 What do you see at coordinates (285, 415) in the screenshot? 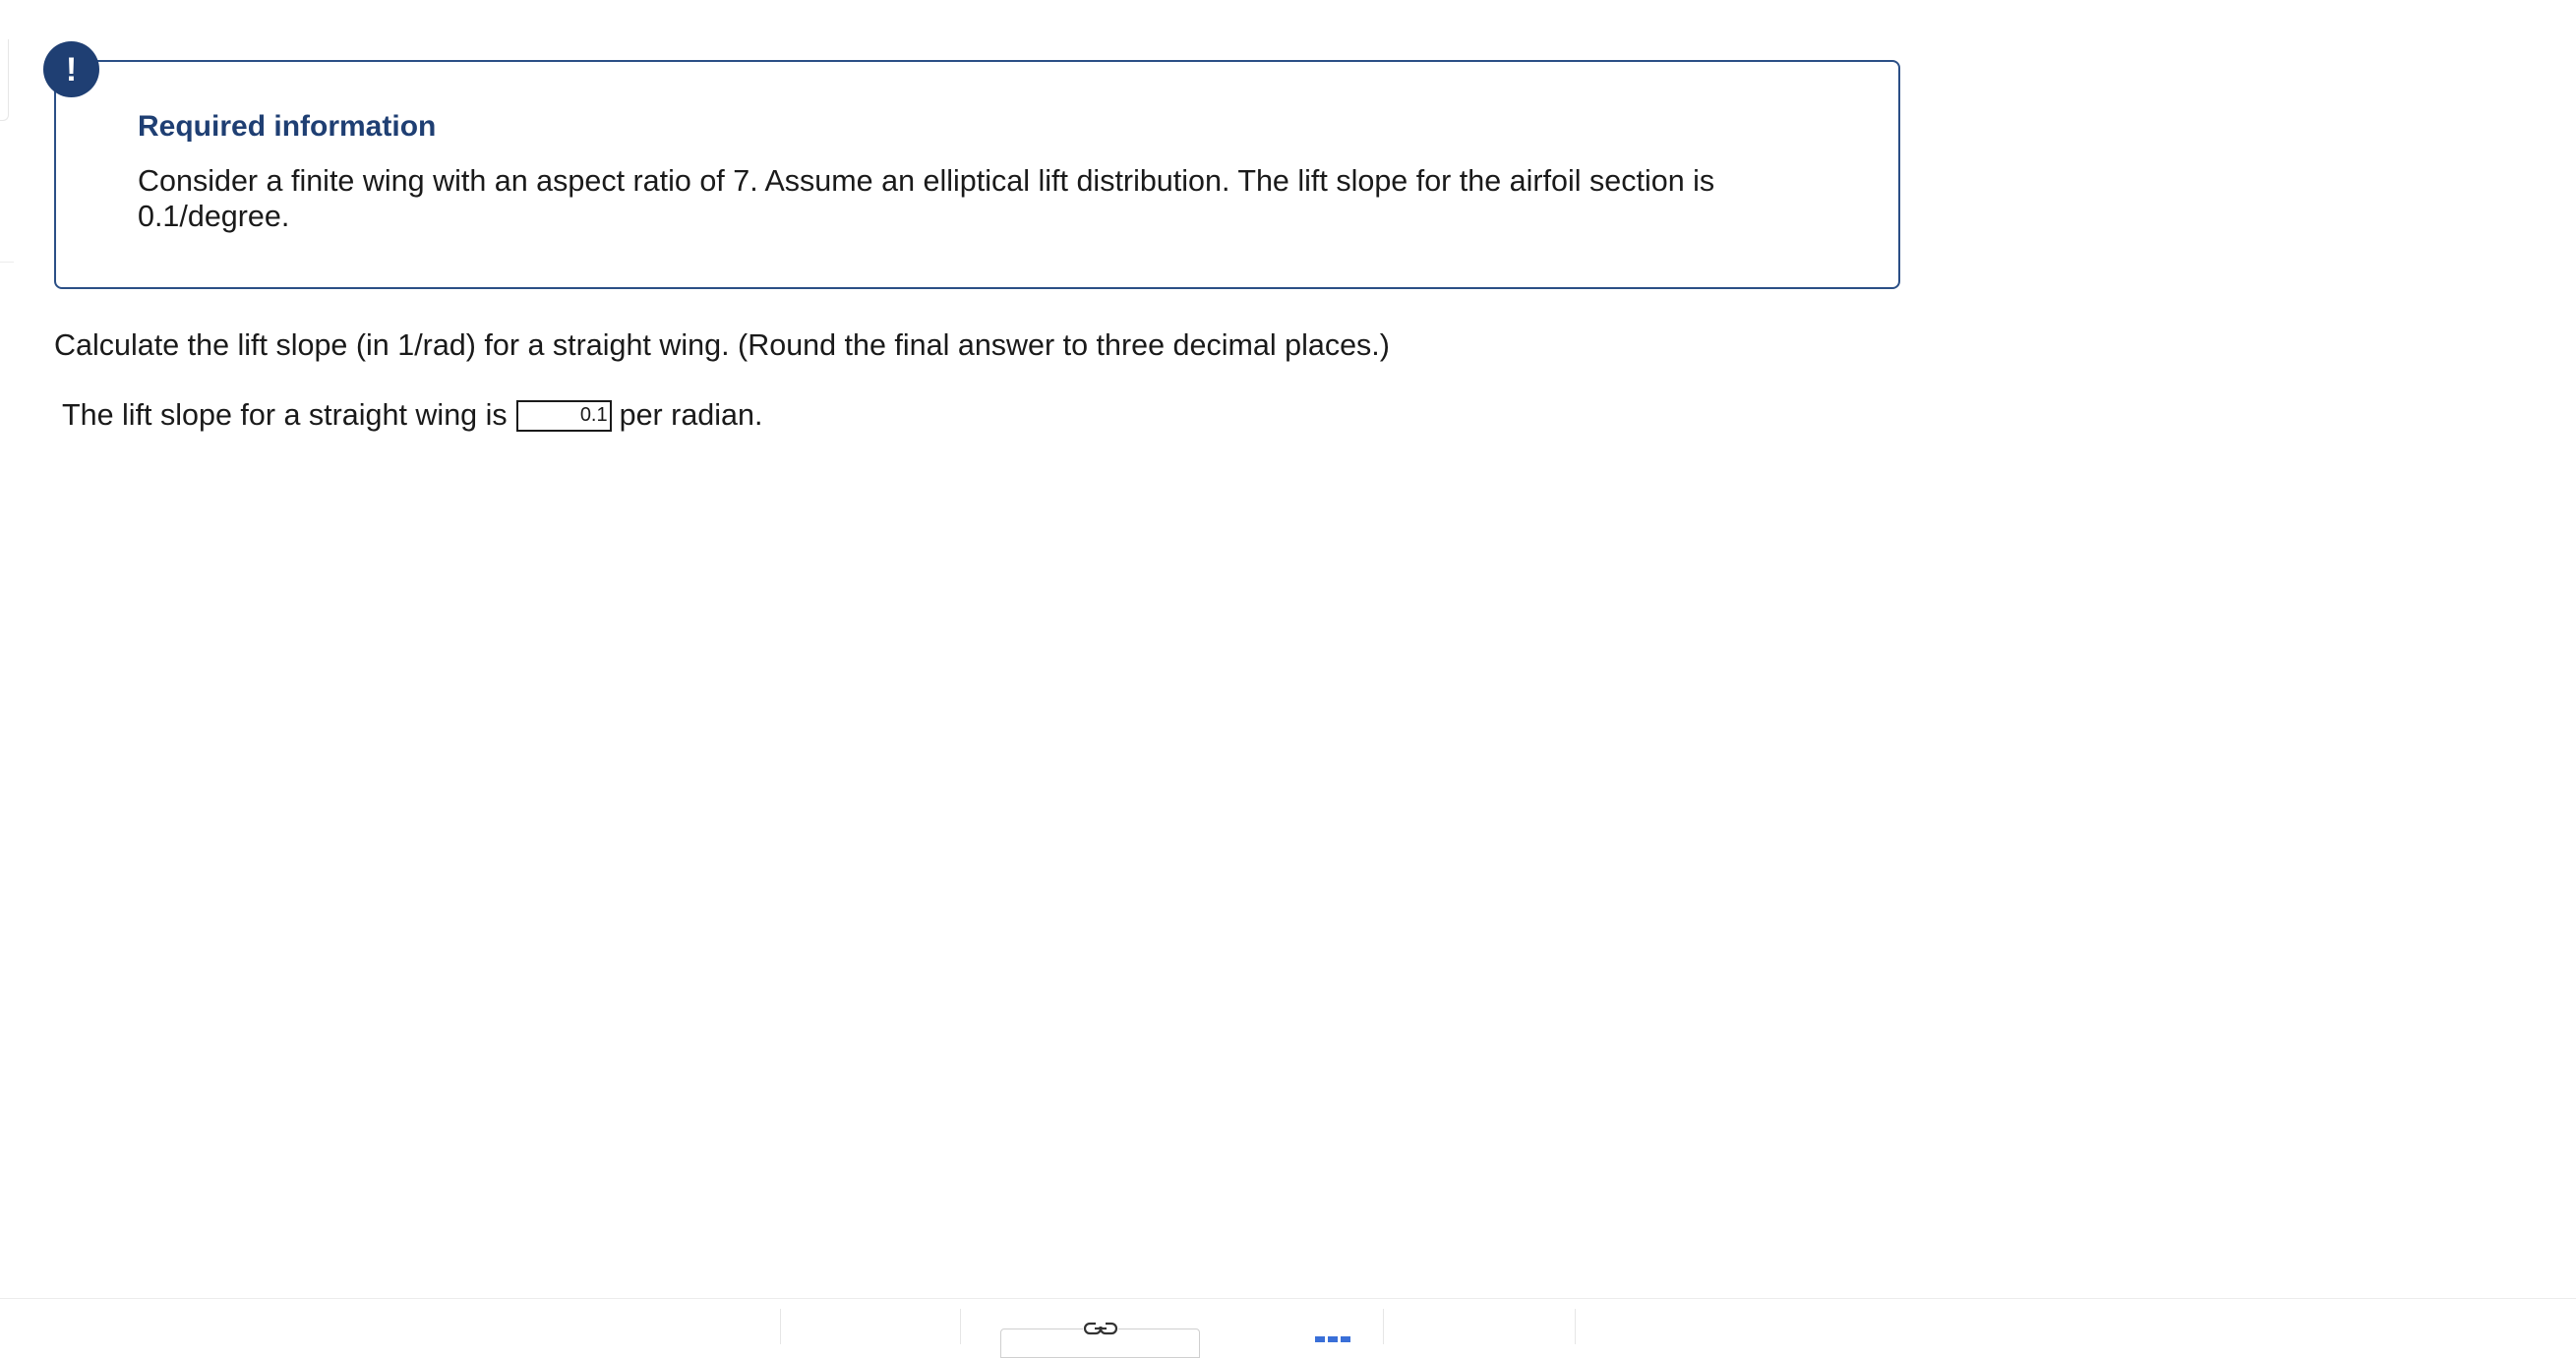
I see `answer-prefix: The lift slope for a straight wing is` at bounding box center [285, 415].